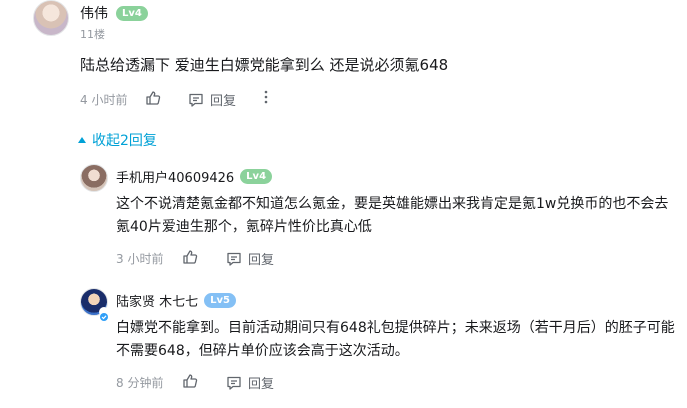 This screenshot has height=408, width=687. Describe the element at coordinates (94, 13) in the screenshot. I see `username: 伟伟` at that location.